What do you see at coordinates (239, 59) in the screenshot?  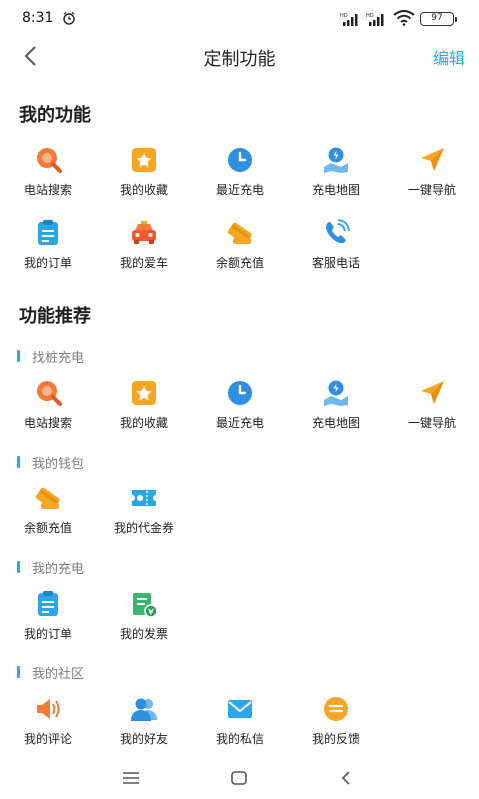 I see `page-title: 定制功能` at bounding box center [239, 59].